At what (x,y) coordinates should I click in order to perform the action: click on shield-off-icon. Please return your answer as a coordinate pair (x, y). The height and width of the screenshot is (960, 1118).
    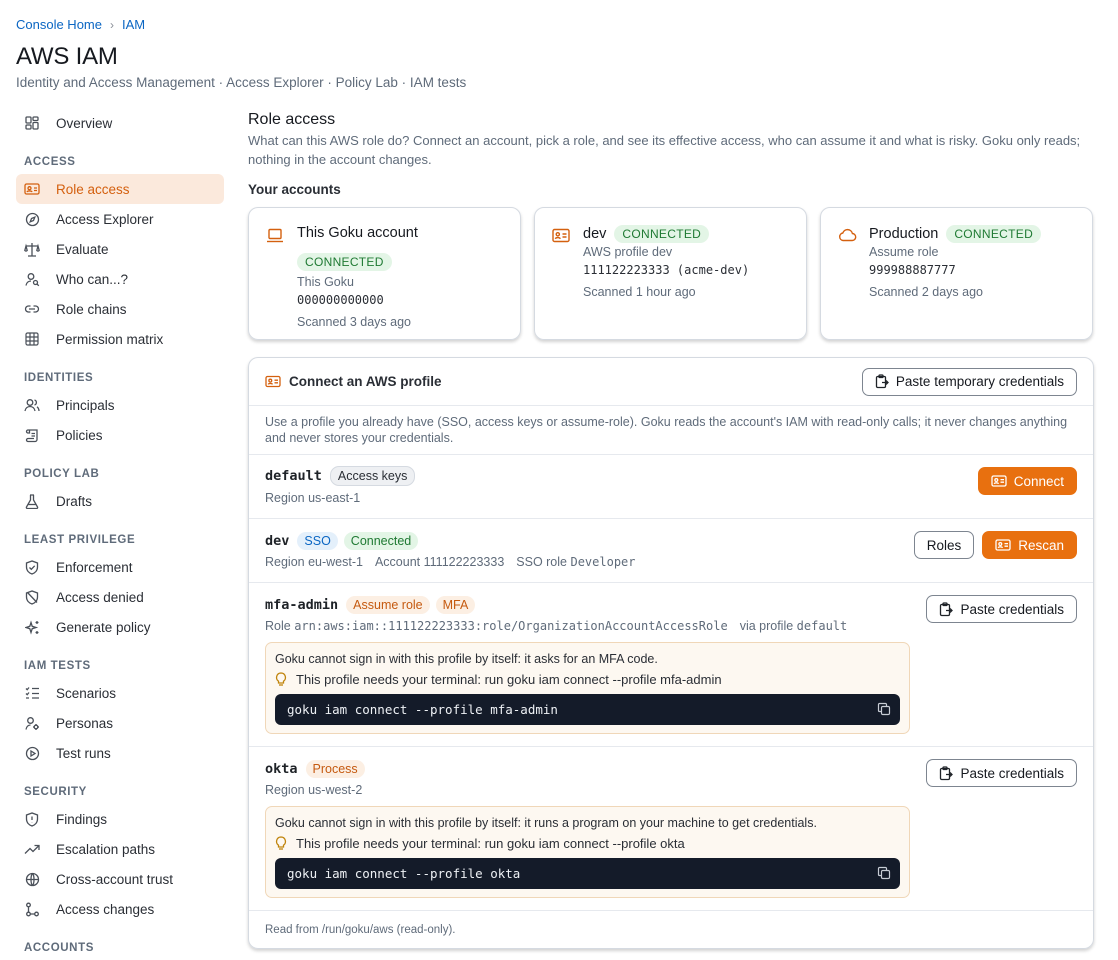
    Looking at the image, I should click on (32, 597).